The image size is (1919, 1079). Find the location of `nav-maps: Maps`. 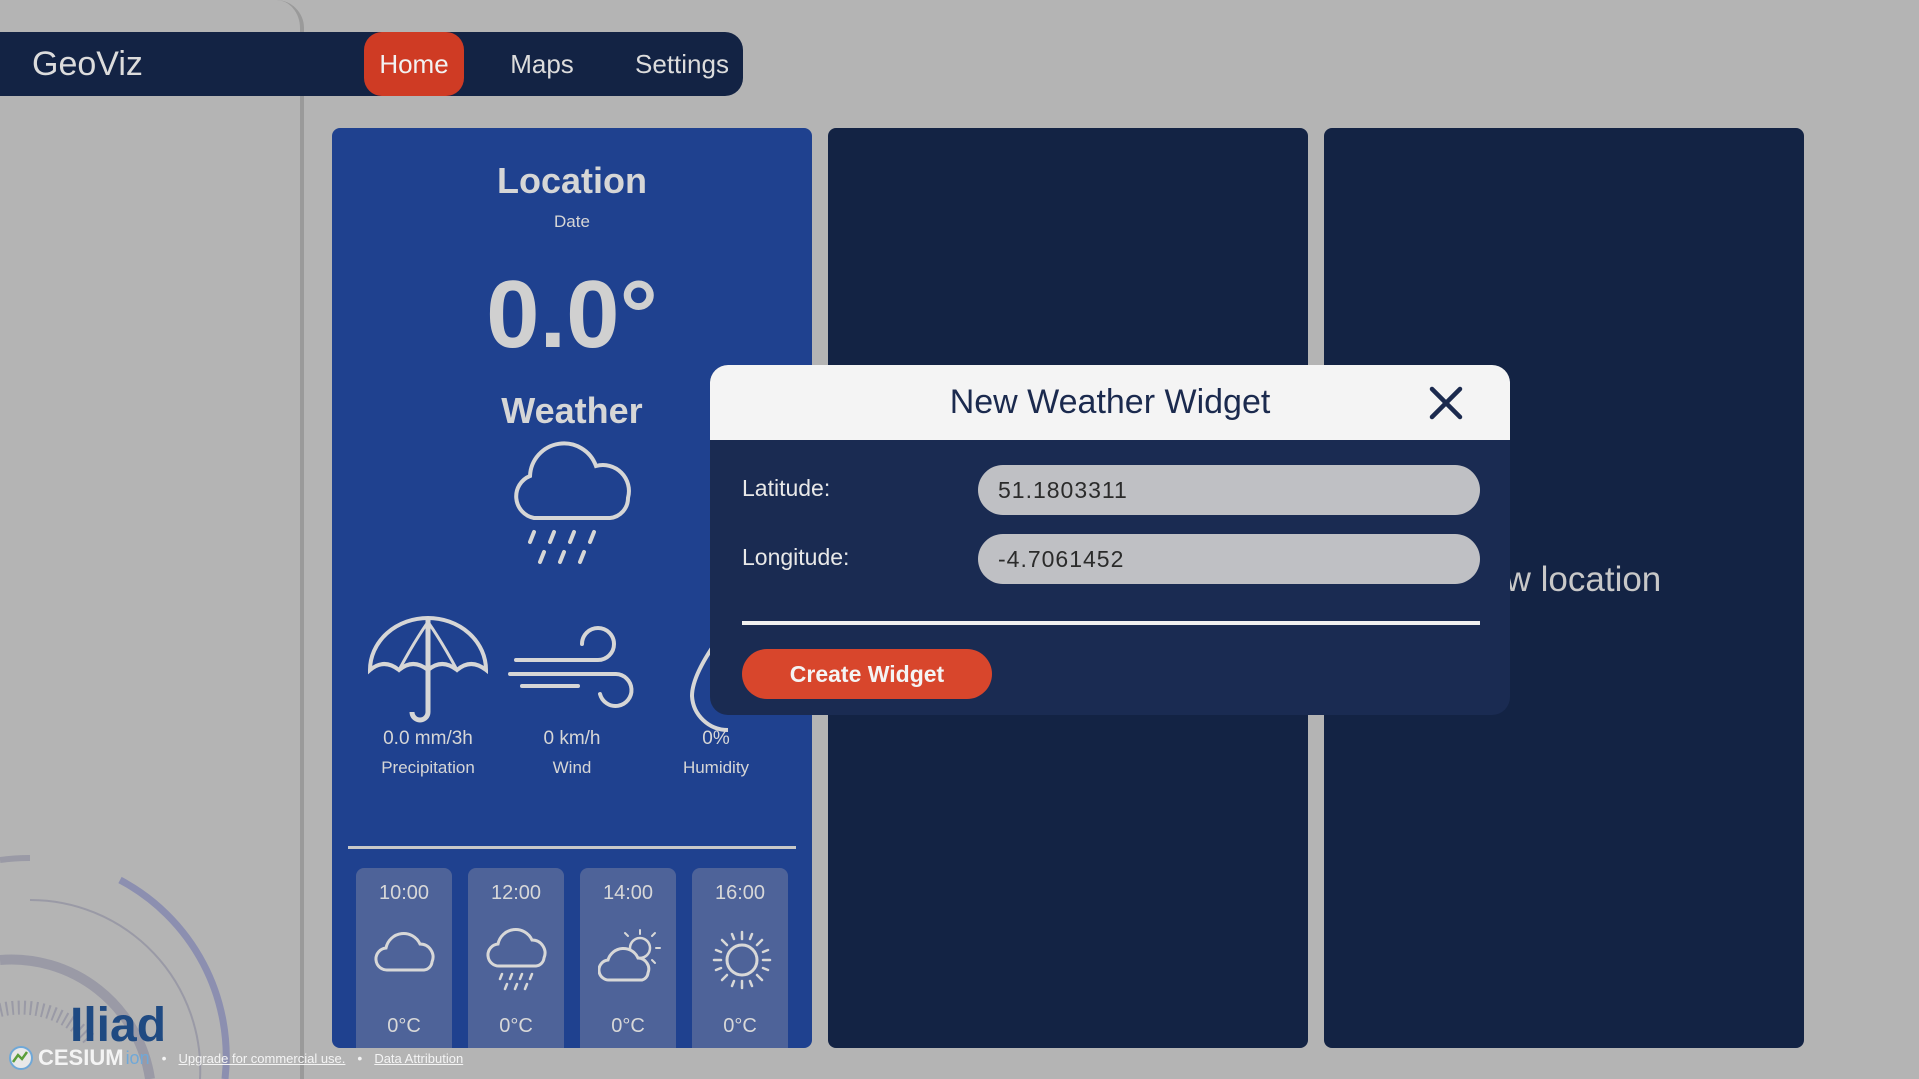

nav-maps: Maps is located at coordinates (542, 64).